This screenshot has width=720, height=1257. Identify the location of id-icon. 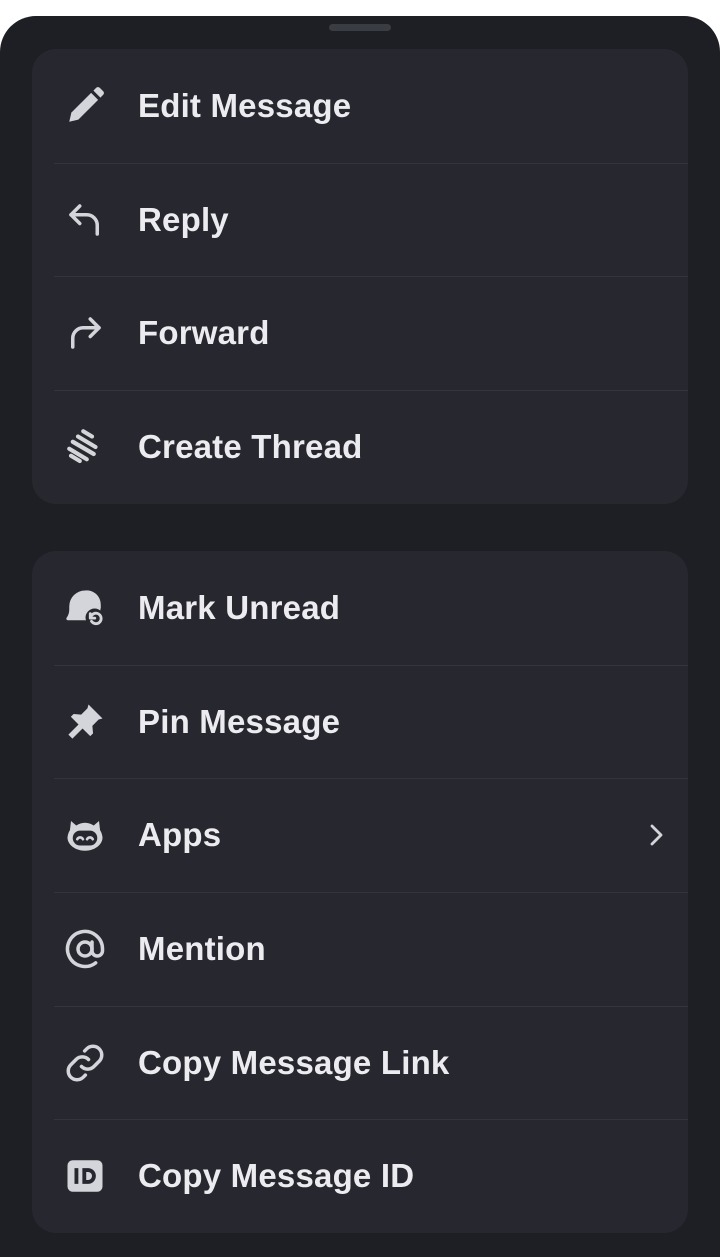
(85, 1176).